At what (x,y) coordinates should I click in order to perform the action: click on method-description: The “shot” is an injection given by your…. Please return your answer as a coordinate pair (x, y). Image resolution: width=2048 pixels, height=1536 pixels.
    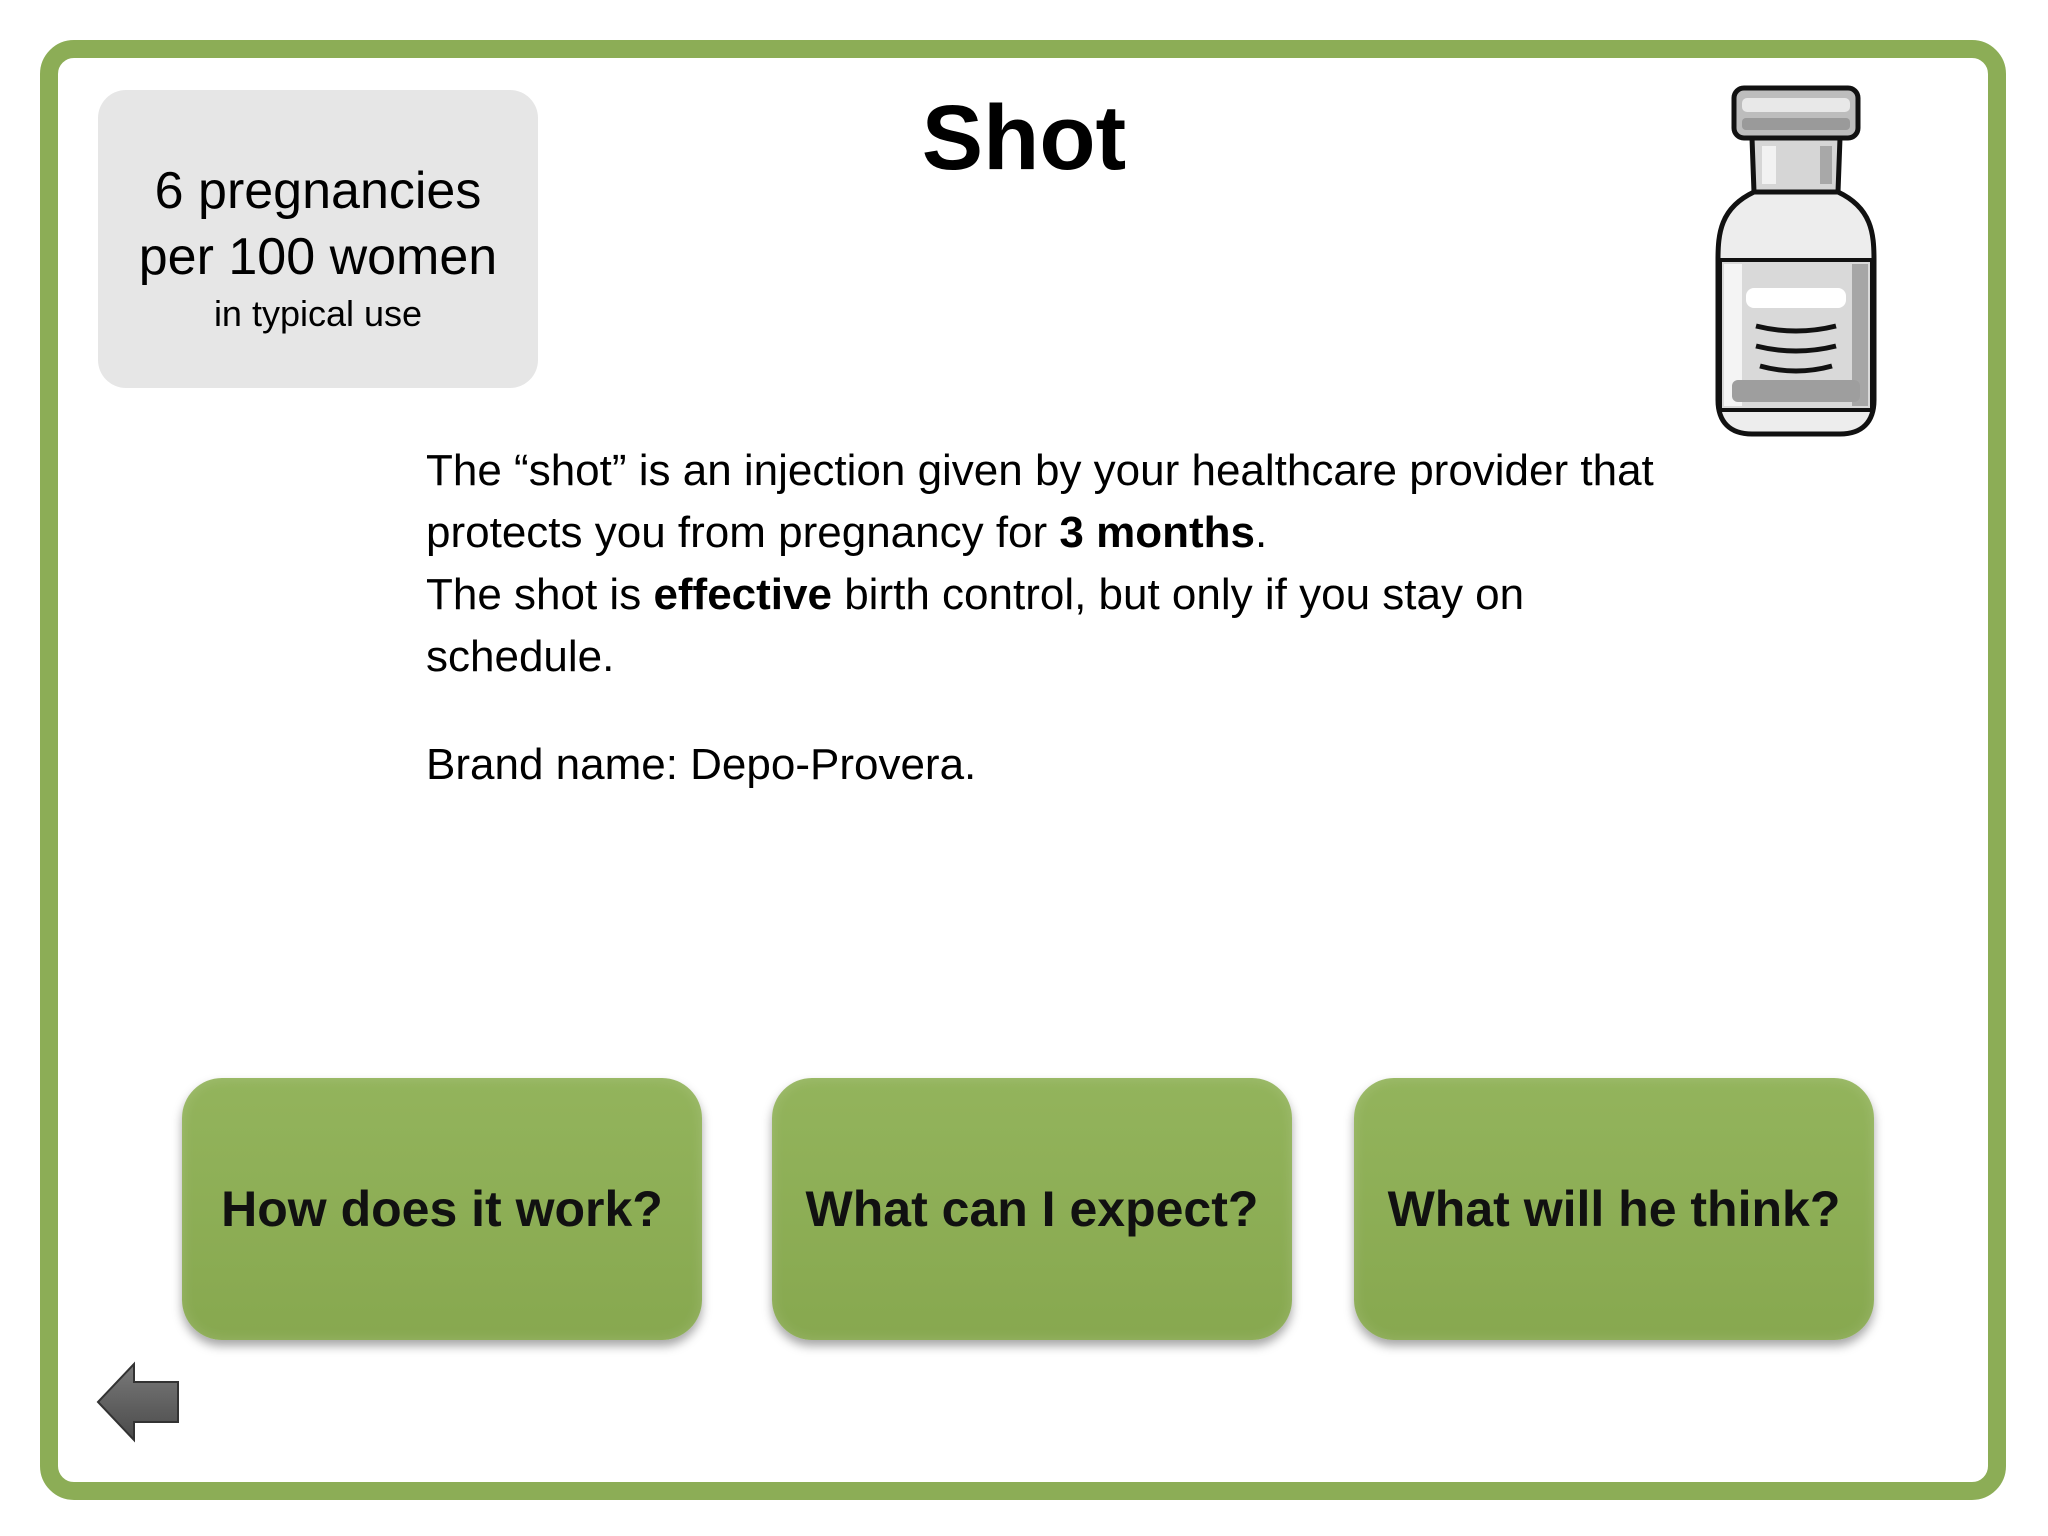
    Looking at the image, I should click on (1056, 564).